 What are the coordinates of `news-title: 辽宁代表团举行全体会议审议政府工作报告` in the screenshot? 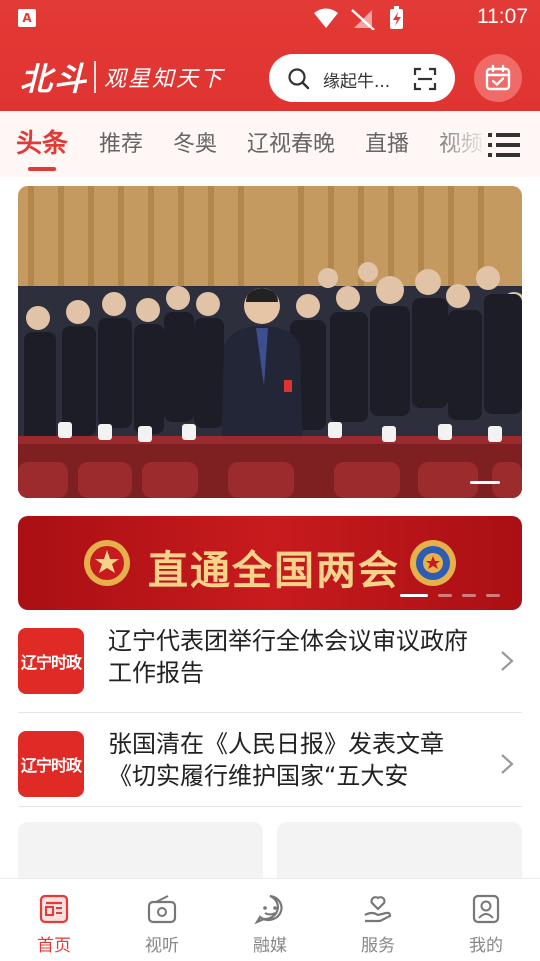 It's located at (298, 657).